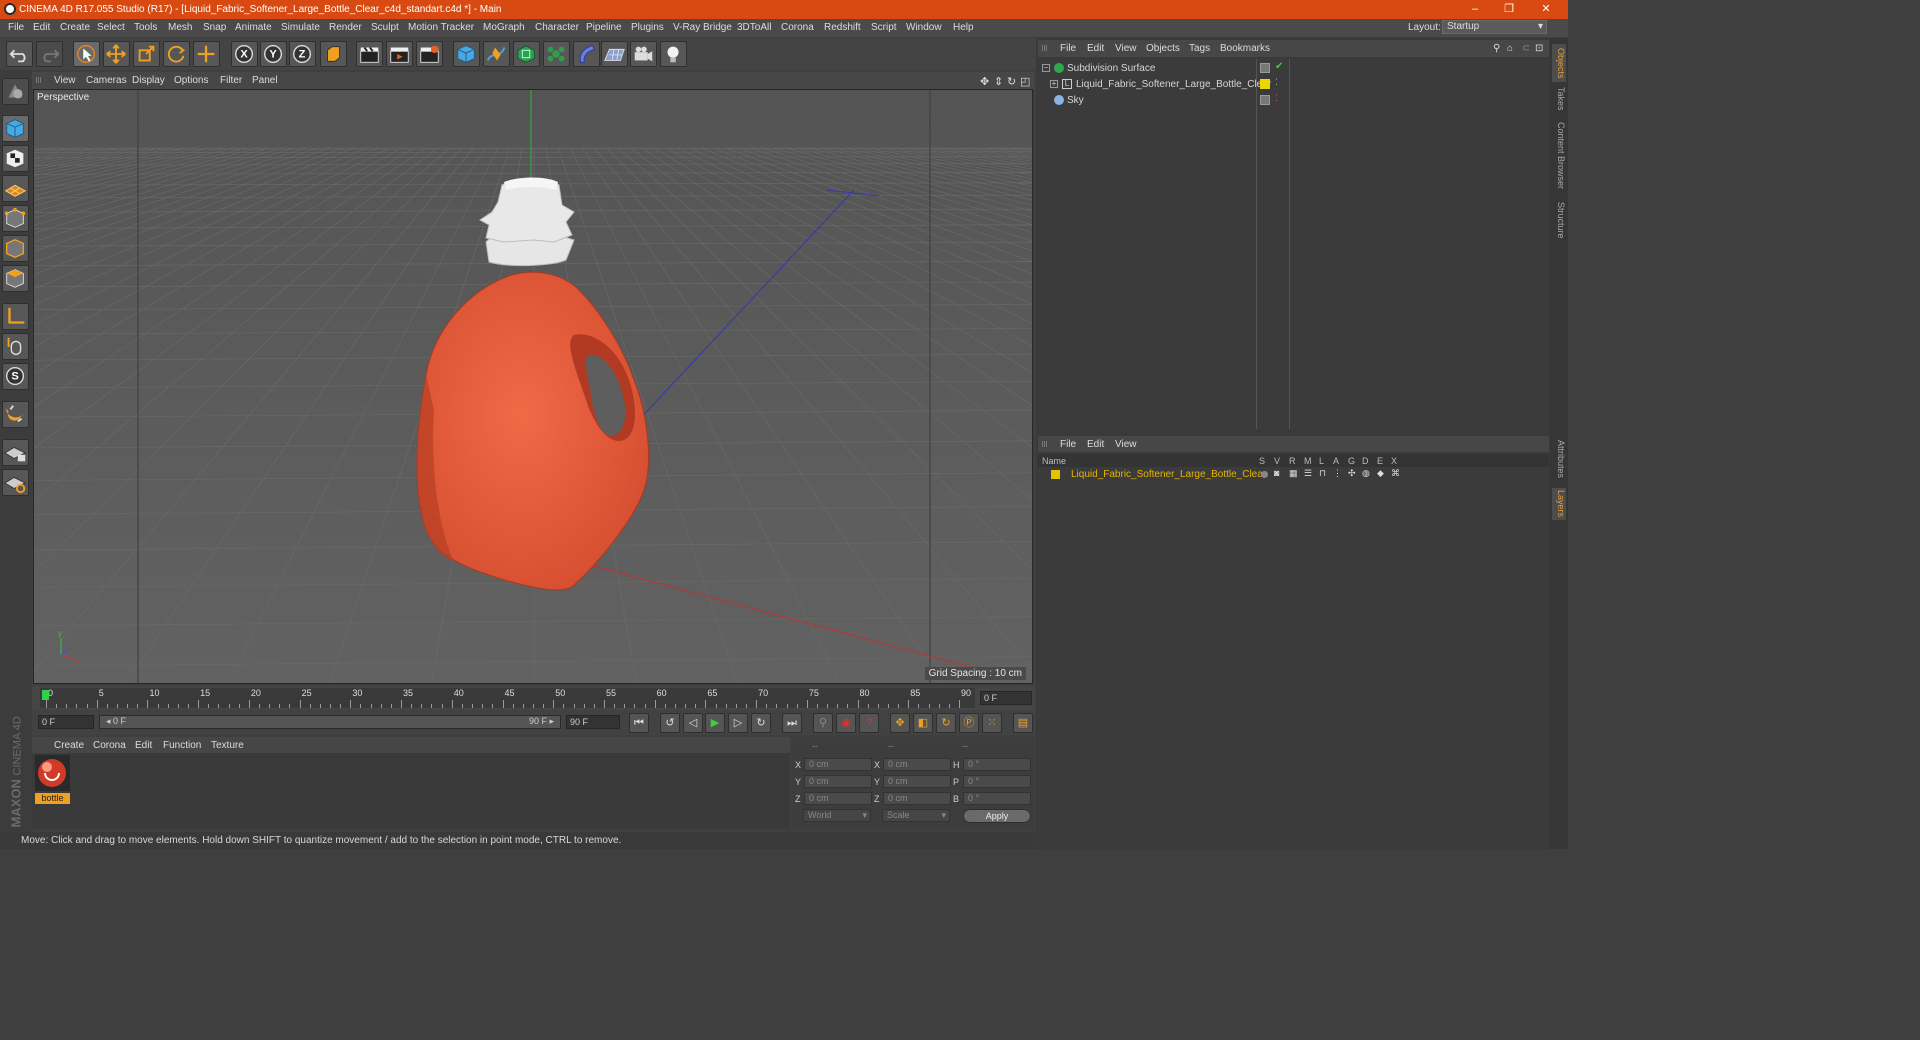 The width and height of the screenshot is (1920, 1040). What do you see at coordinates (969, 723) in the screenshot?
I see `key-parameter-button: Ⓟ` at bounding box center [969, 723].